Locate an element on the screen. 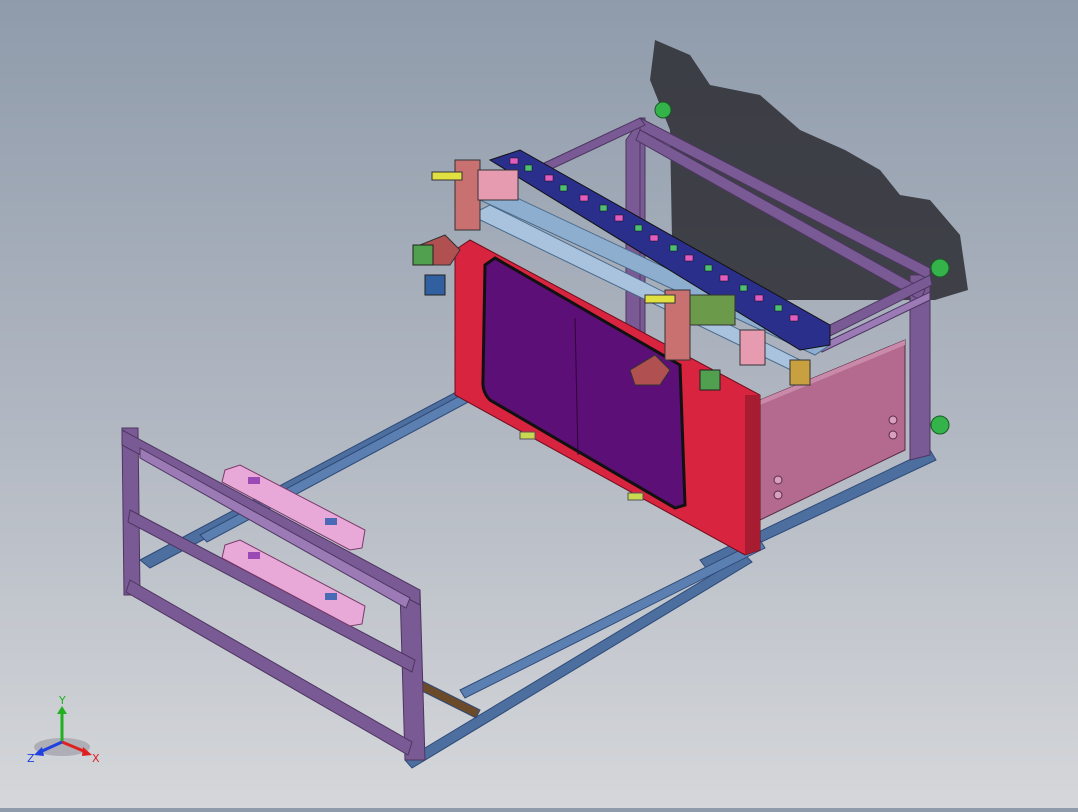 The image size is (1078, 812). z-axis-label: Z is located at coordinates (31, 758).